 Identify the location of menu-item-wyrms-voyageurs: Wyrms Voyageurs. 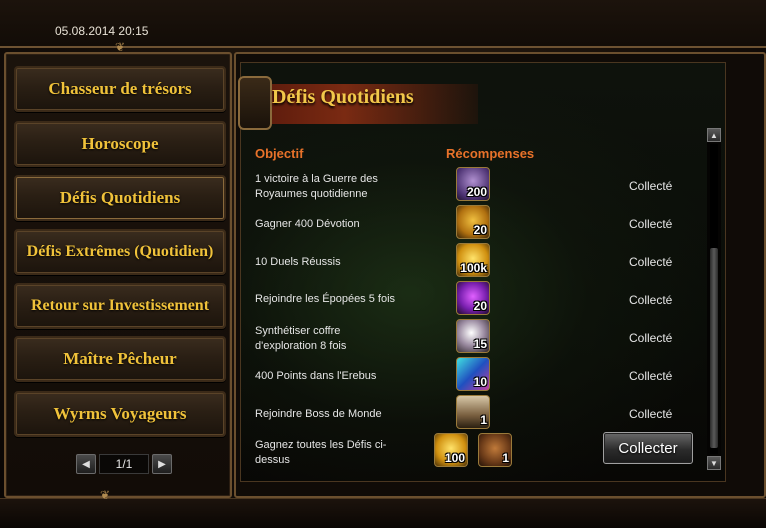
(120, 414).